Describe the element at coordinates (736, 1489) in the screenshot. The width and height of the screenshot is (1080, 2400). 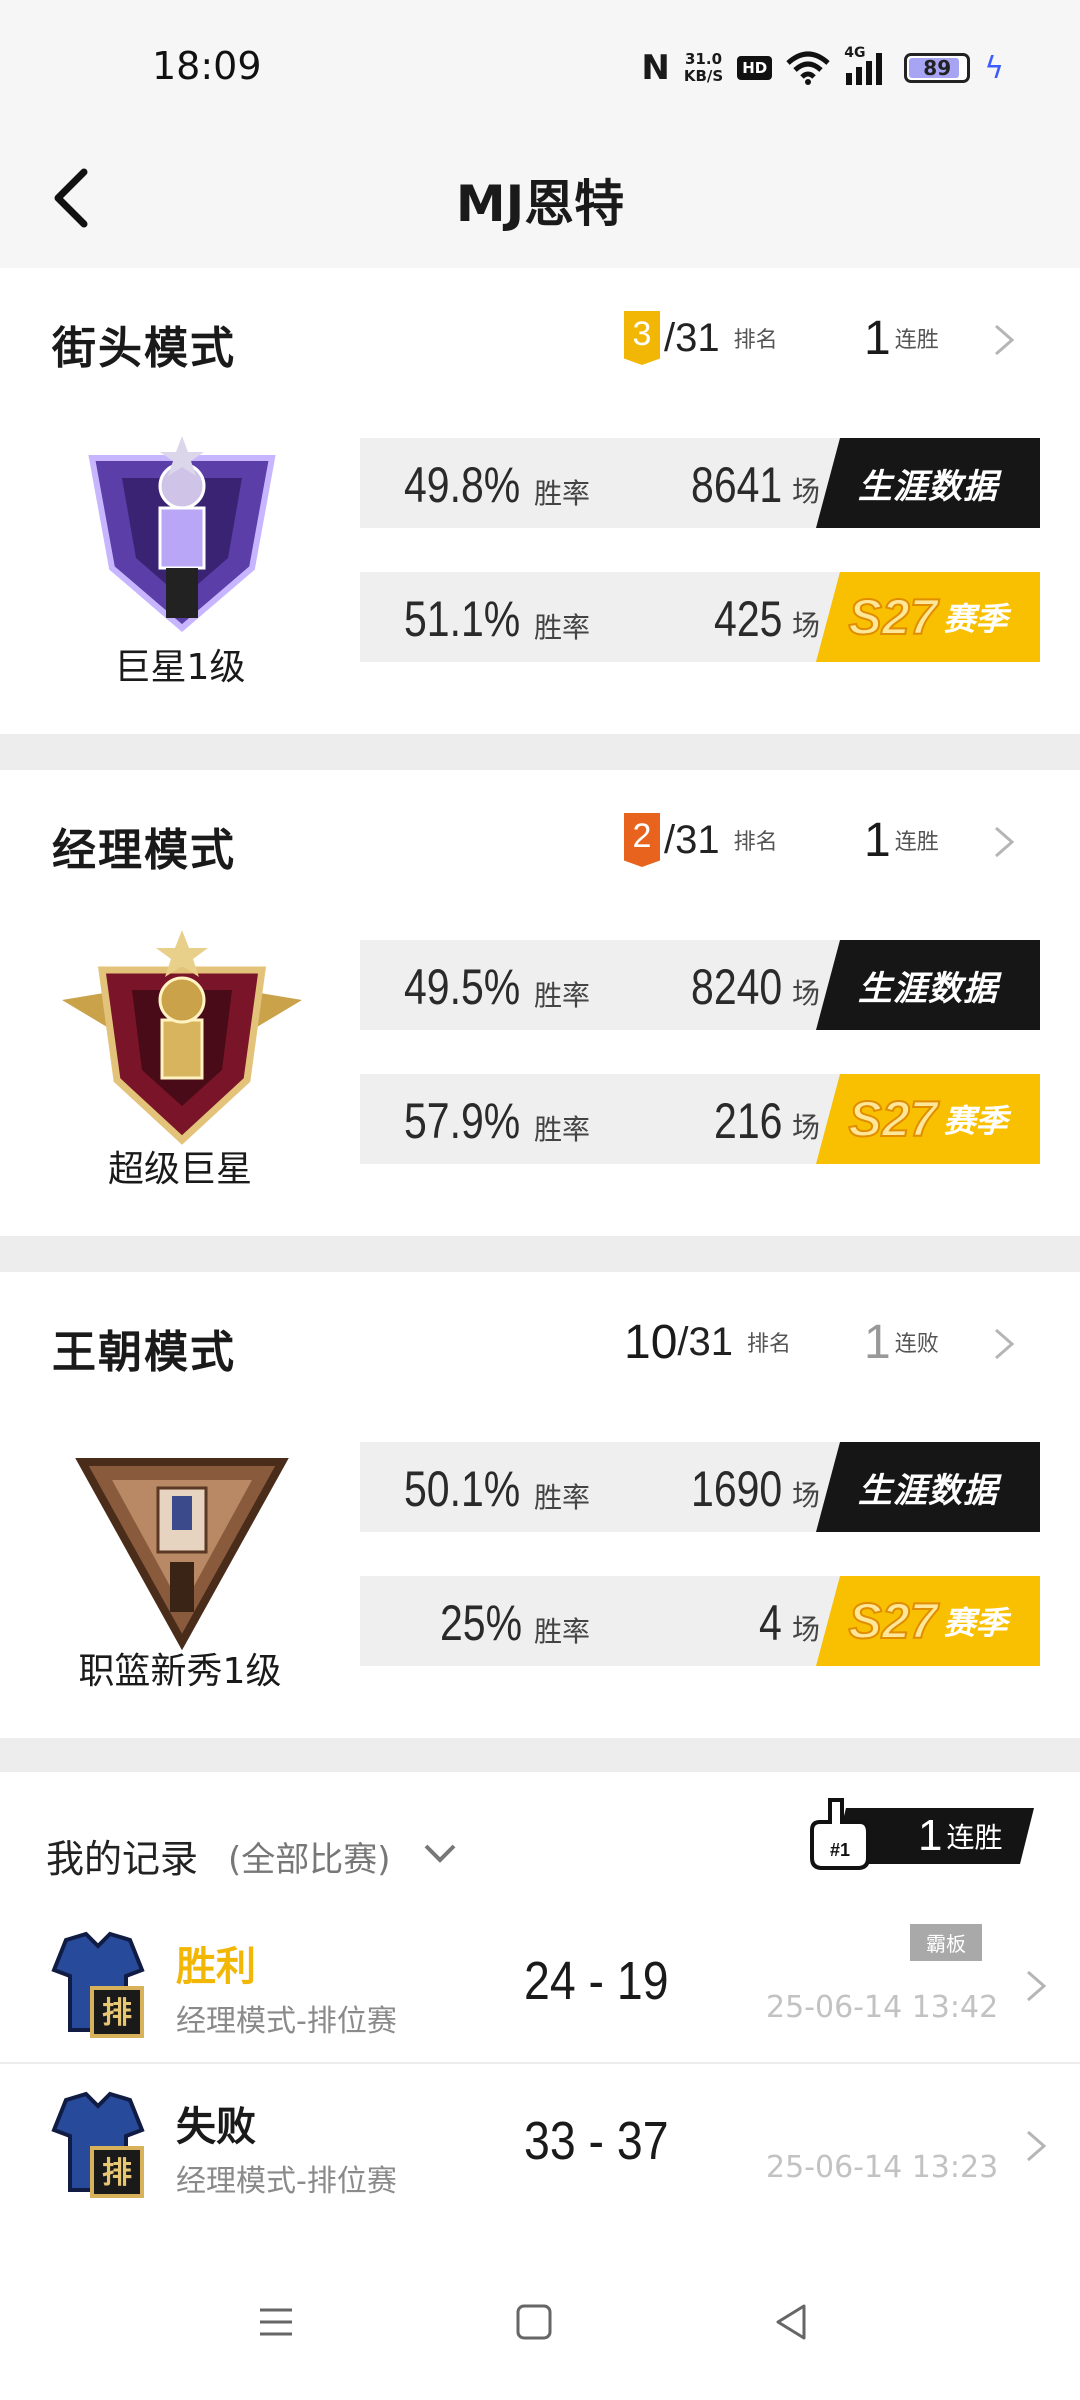
I see `games-count: 1690` at that location.